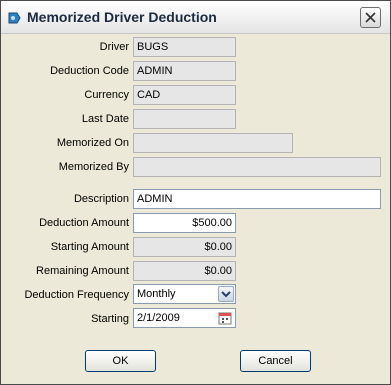  Describe the element at coordinates (184, 247) in the screenshot. I see `starting-amount-field: $0.00` at that location.